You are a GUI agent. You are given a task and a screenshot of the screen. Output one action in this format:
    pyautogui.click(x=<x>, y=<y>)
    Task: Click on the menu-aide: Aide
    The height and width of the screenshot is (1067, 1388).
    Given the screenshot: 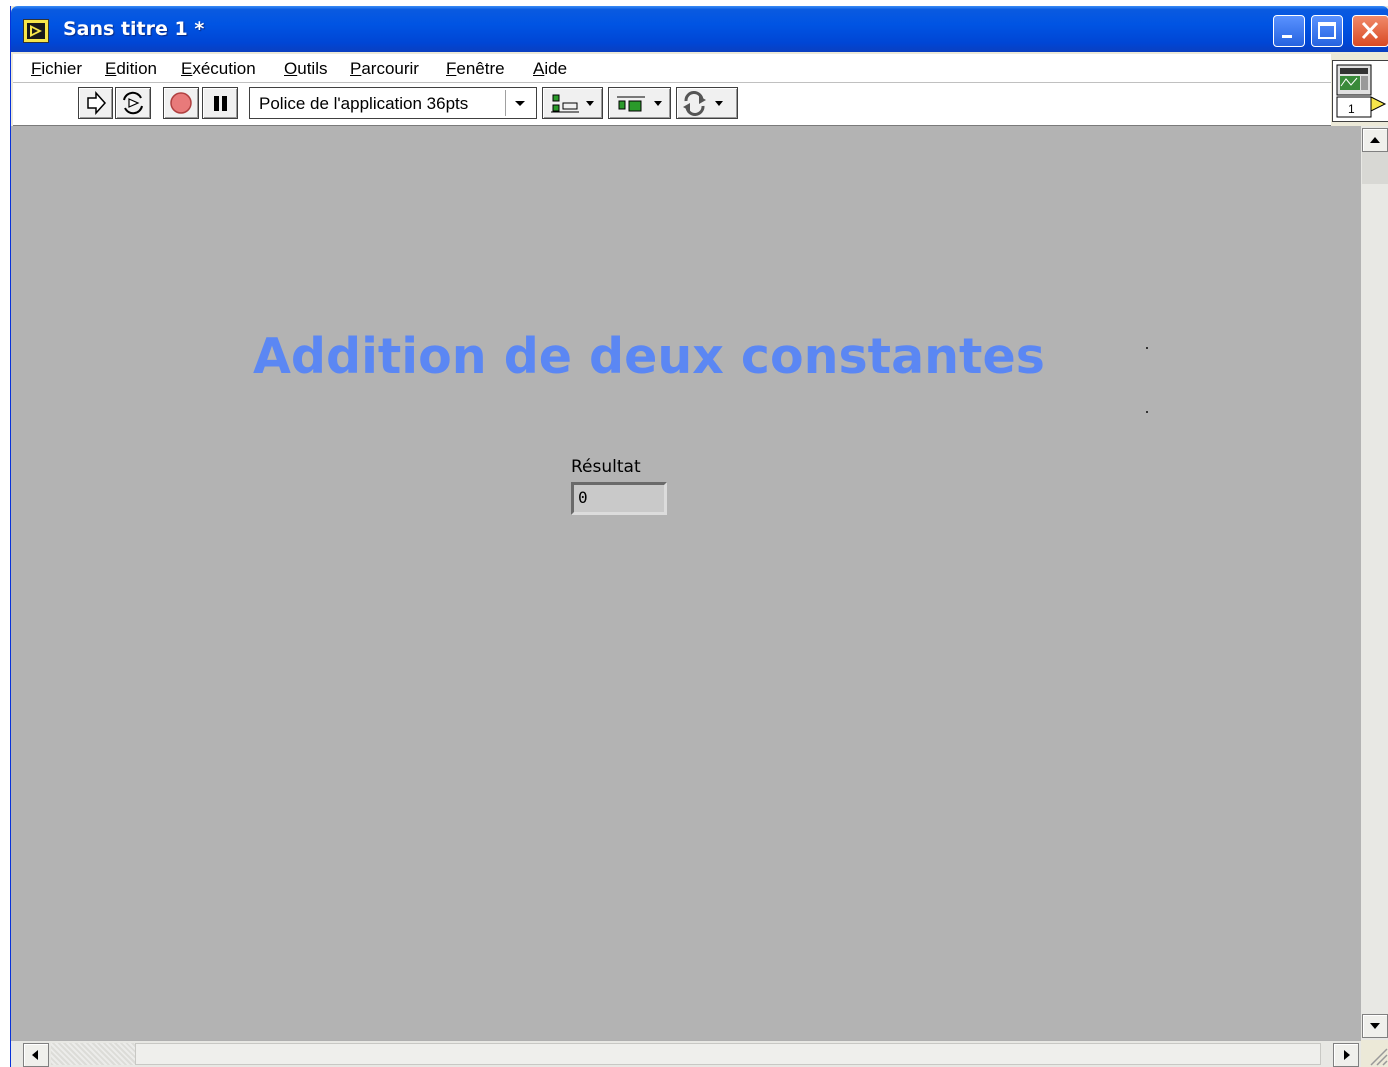 What is the action you would take?
    pyautogui.click(x=550, y=69)
    